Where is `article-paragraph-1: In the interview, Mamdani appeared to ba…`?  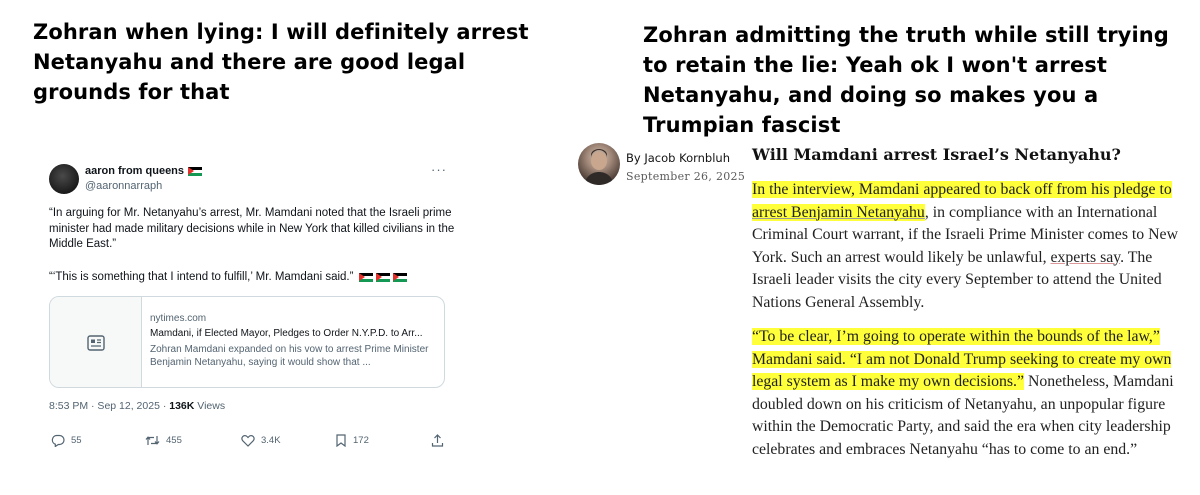 article-paragraph-1: In the interview, Mamdani appeared to ba… is located at coordinates (968, 246).